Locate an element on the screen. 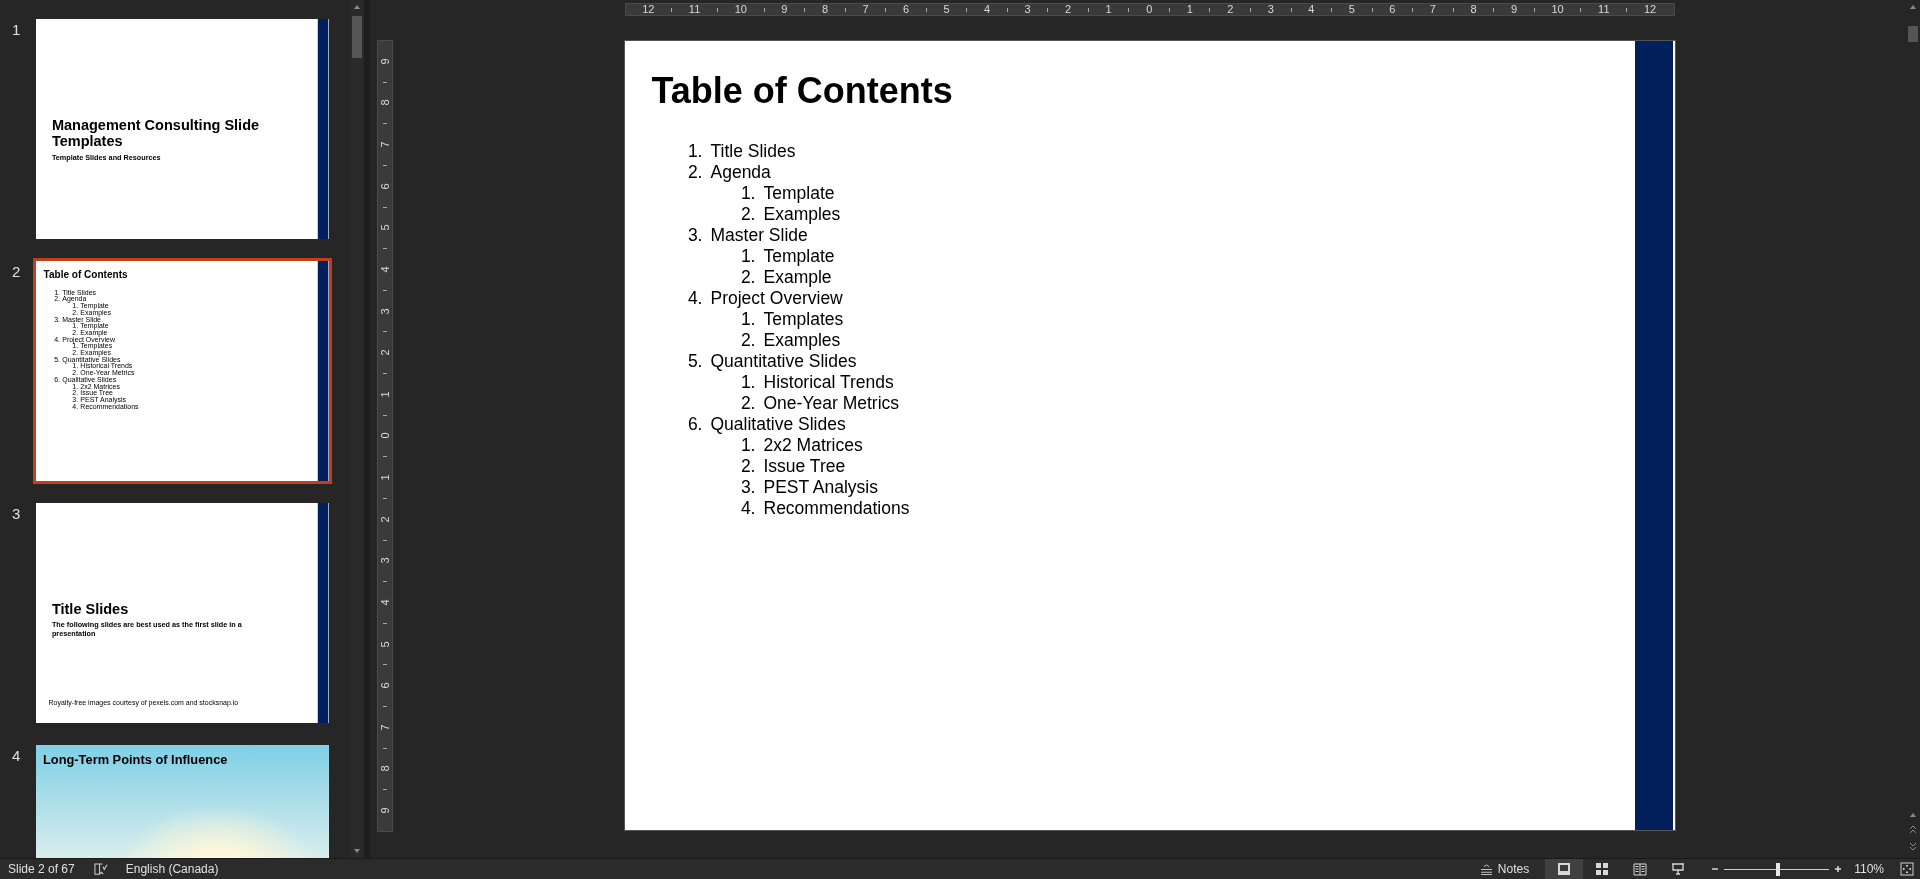 The image size is (1920, 879). list-number: 6. is located at coordinates (694, 424).